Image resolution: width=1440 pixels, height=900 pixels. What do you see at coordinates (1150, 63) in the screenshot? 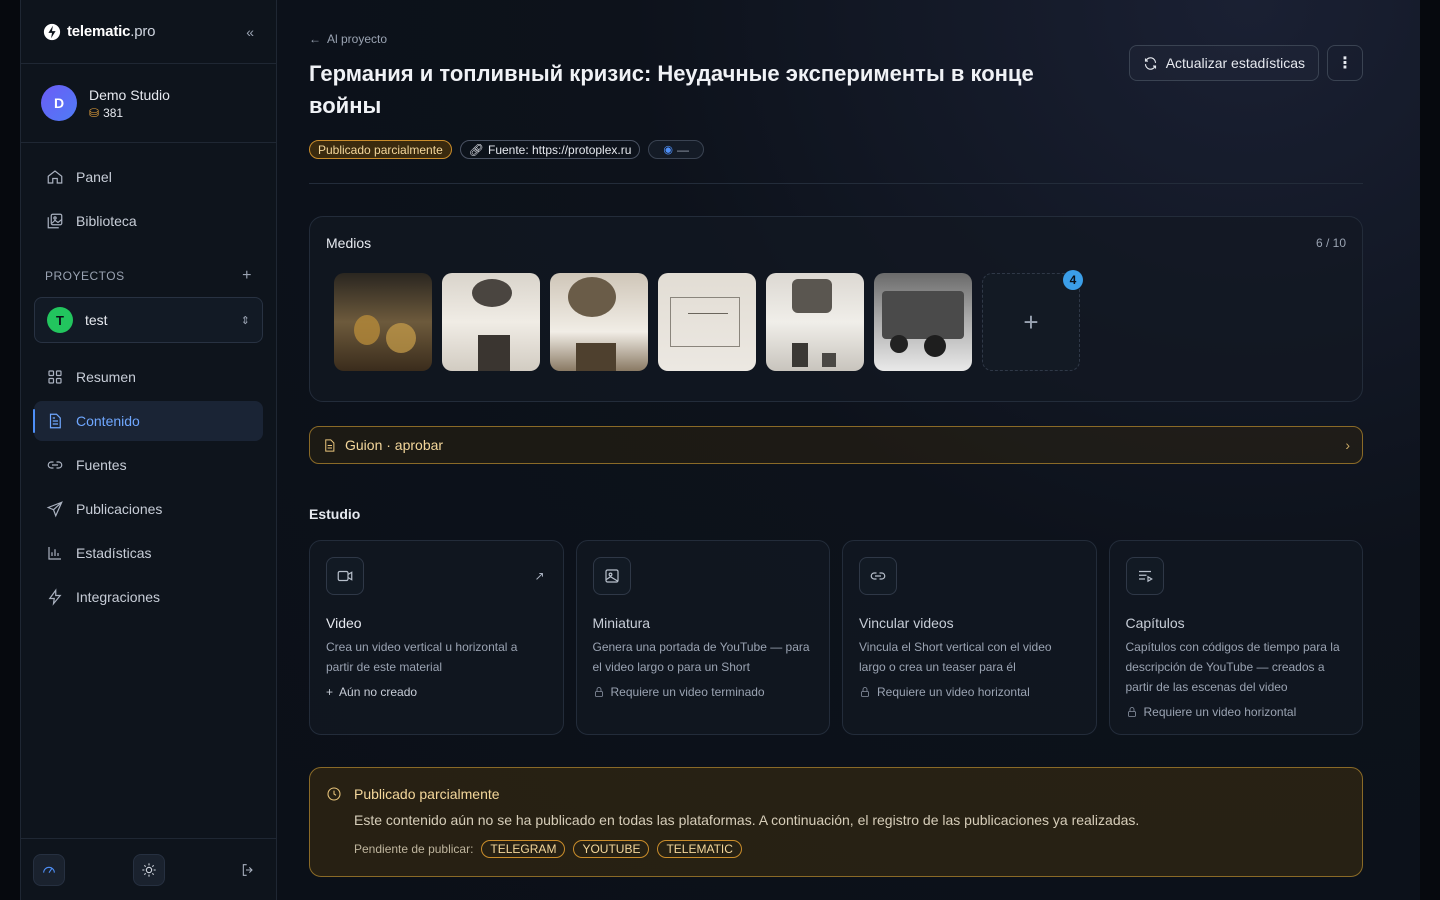
I see `refresh-icon` at bounding box center [1150, 63].